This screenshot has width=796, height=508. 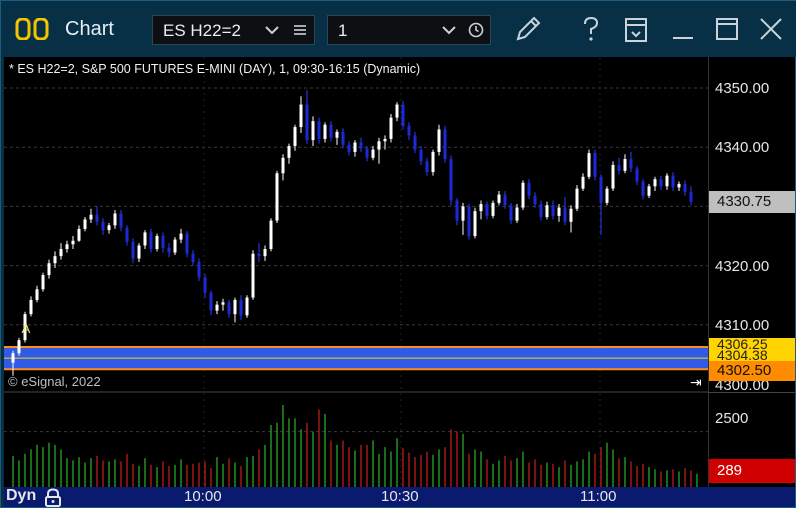 What do you see at coordinates (343, 30) in the screenshot?
I see `interval-value: 1` at bounding box center [343, 30].